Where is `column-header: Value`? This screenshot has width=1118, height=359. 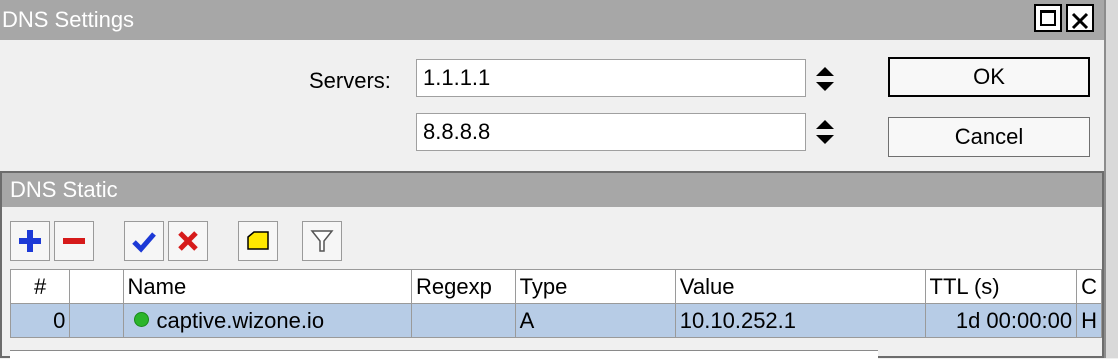
column-header: Value is located at coordinates (800, 286).